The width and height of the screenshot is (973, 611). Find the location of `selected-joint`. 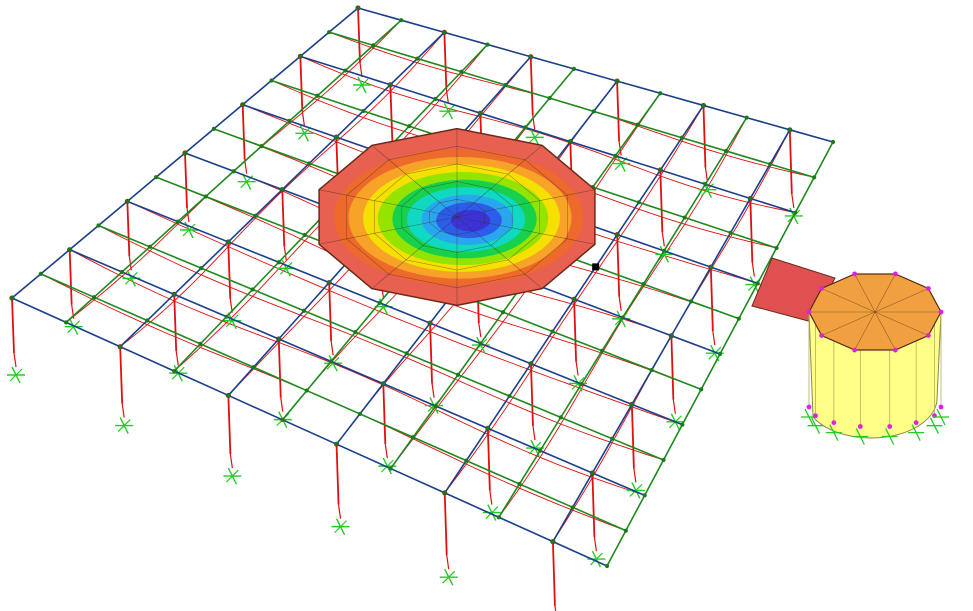

selected-joint is located at coordinates (596, 267).